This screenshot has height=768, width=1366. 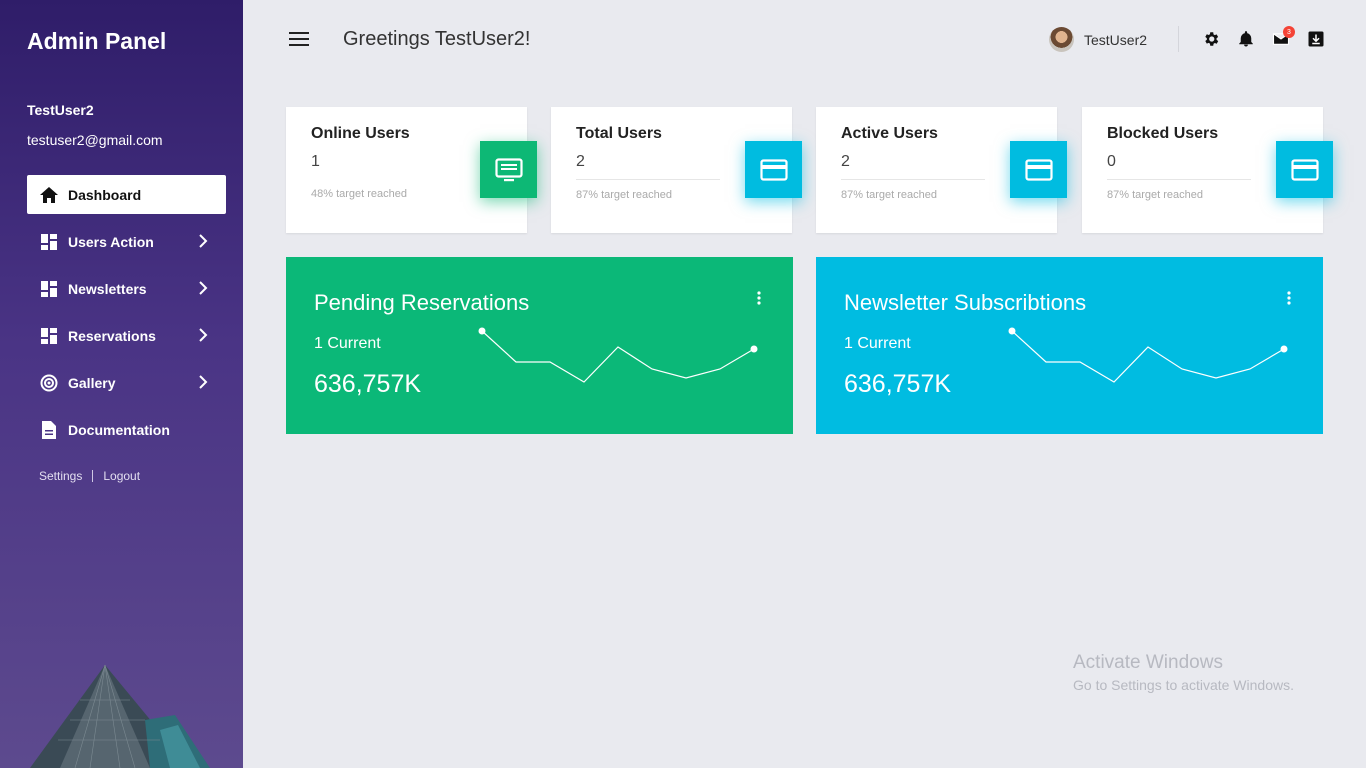 What do you see at coordinates (97, 41) in the screenshot?
I see `brand-title: Admin Panel` at bounding box center [97, 41].